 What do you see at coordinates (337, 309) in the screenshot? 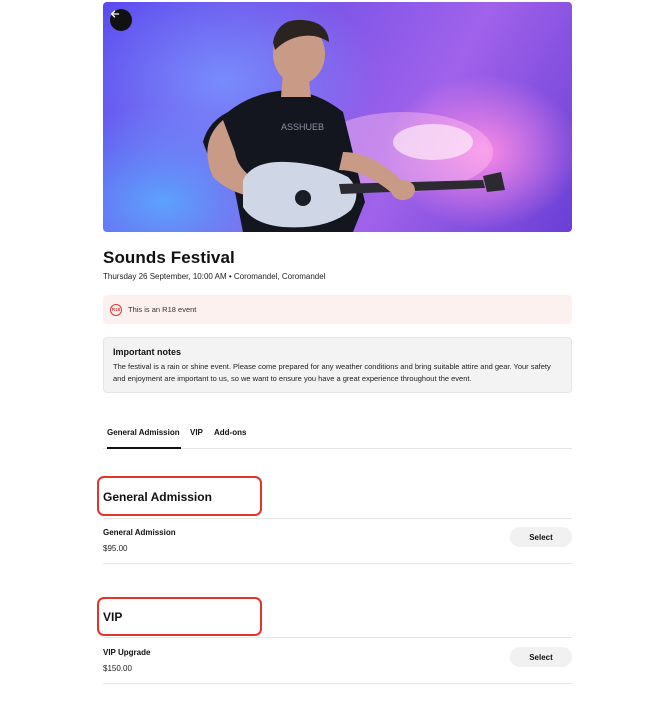
I see `r18-notice: R18 This is an R18 event` at bounding box center [337, 309].